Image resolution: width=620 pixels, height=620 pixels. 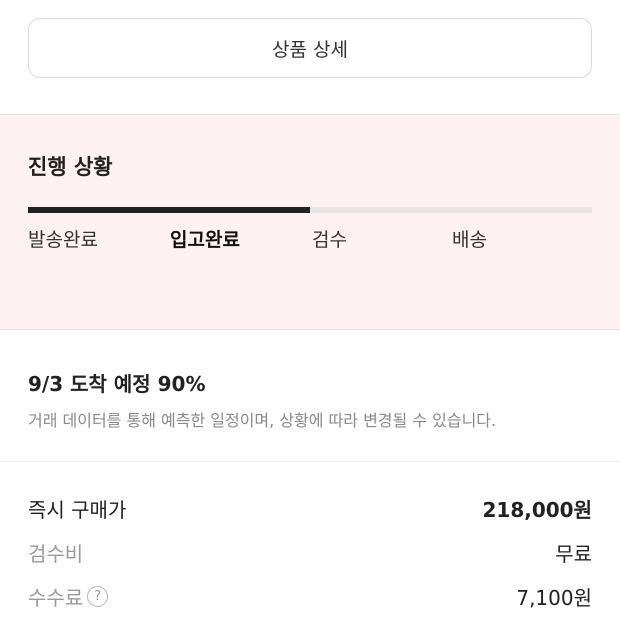 What do you see at coordinates (310, 596) in the screenshot?
I see `price-row-commission: 수수료 ? 7,100원` at bounding box center [310, 596].